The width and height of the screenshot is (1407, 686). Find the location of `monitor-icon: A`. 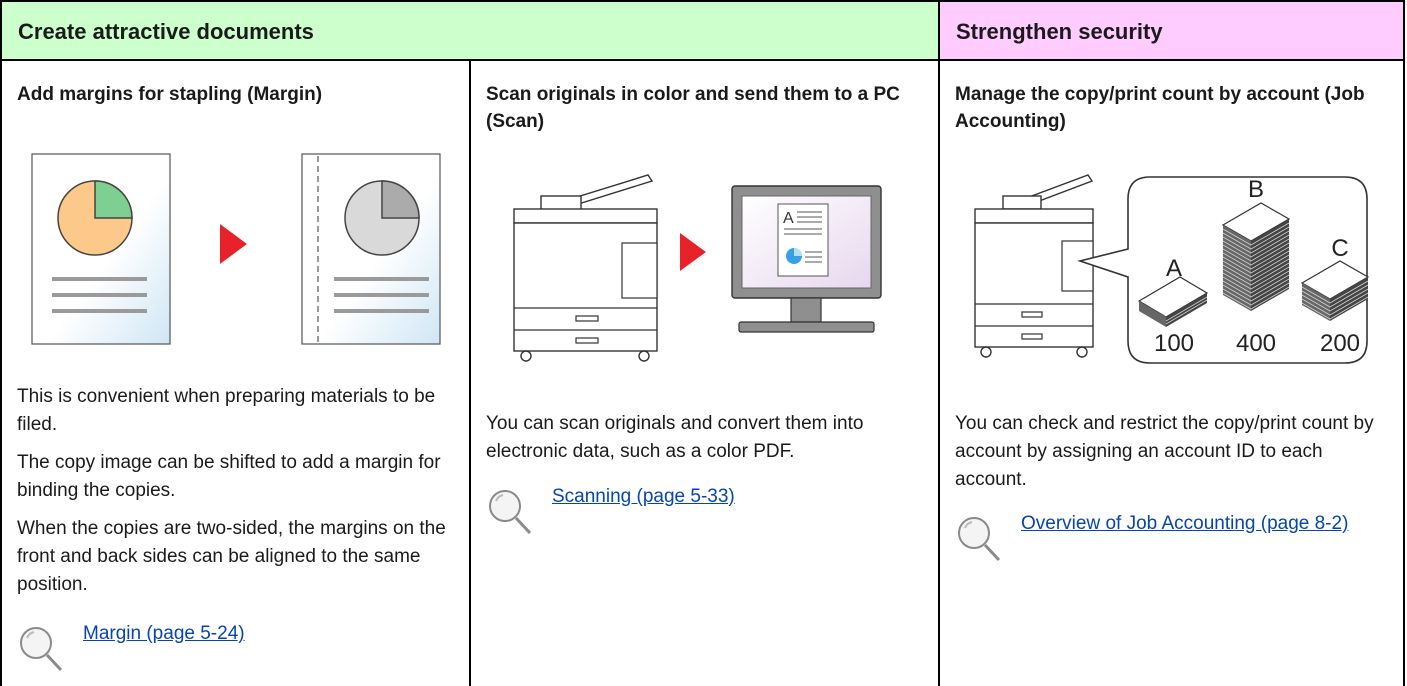

monitor-icon: A is located at coordinates (806, 259).